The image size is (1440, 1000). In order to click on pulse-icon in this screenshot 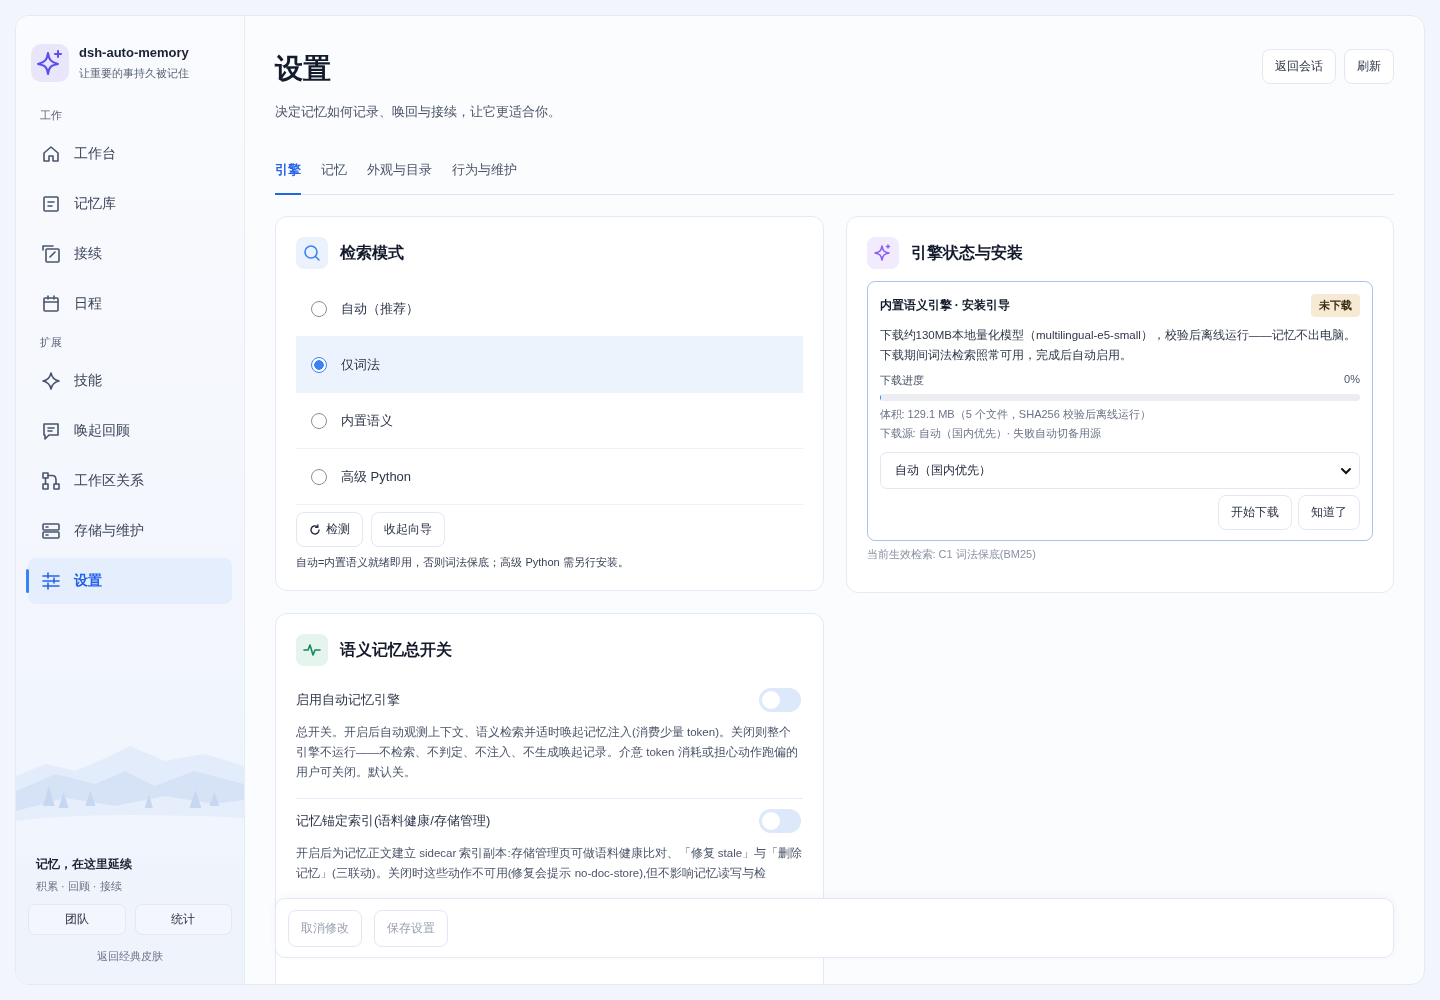, I will do `click(312, 650)`.